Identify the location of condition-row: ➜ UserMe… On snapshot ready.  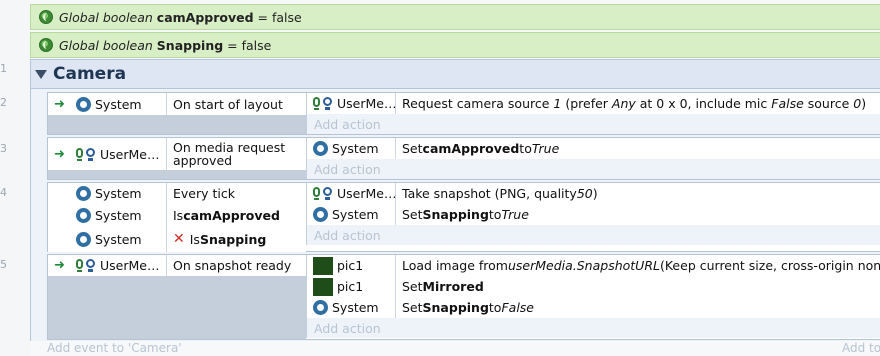
(177, 265).